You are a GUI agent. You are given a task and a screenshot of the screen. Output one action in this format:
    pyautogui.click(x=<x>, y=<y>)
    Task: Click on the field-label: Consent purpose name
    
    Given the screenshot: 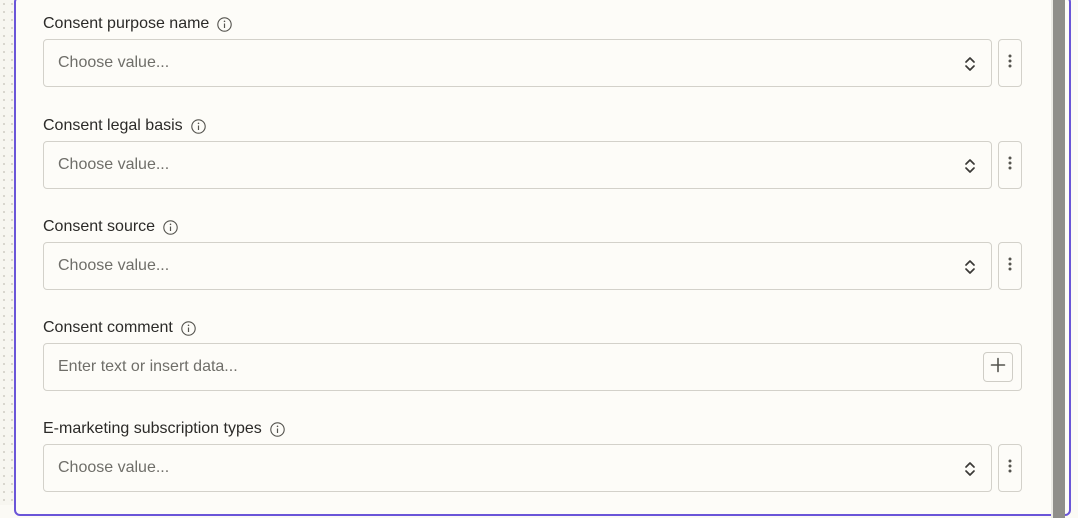 What is the action you would take?
    pyautogui.click(x=126, y=23)
    